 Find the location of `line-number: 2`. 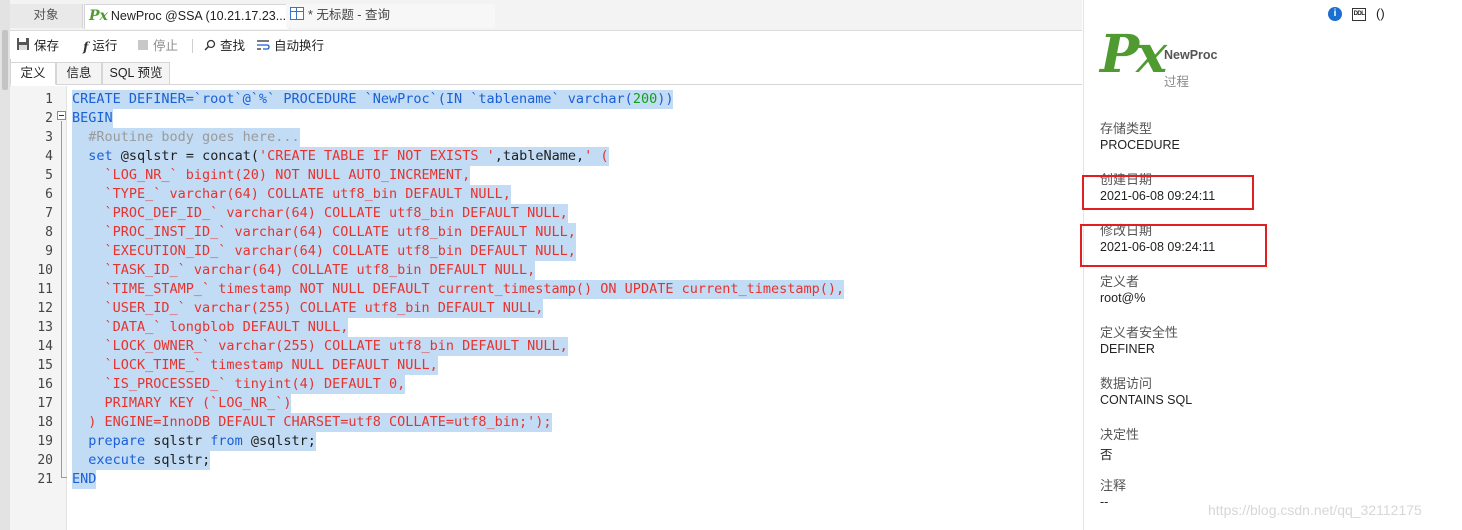

line-number: 2 is located at coordinates (49, 118).